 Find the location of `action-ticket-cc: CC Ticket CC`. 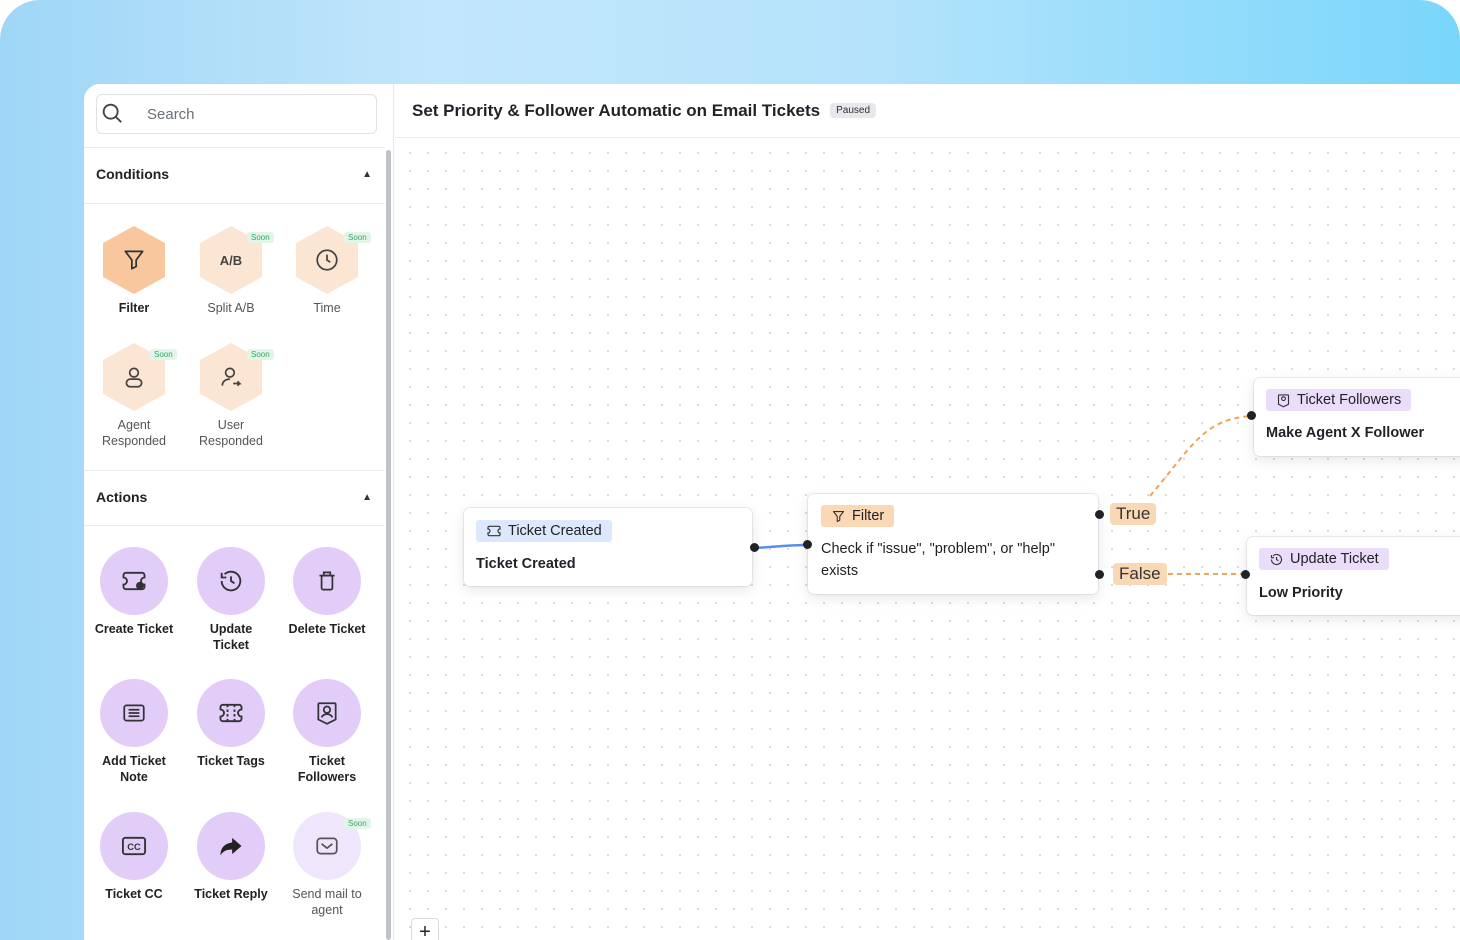

action-ticket-cc: CC Ticket CC is located at coordinates (134, 857).